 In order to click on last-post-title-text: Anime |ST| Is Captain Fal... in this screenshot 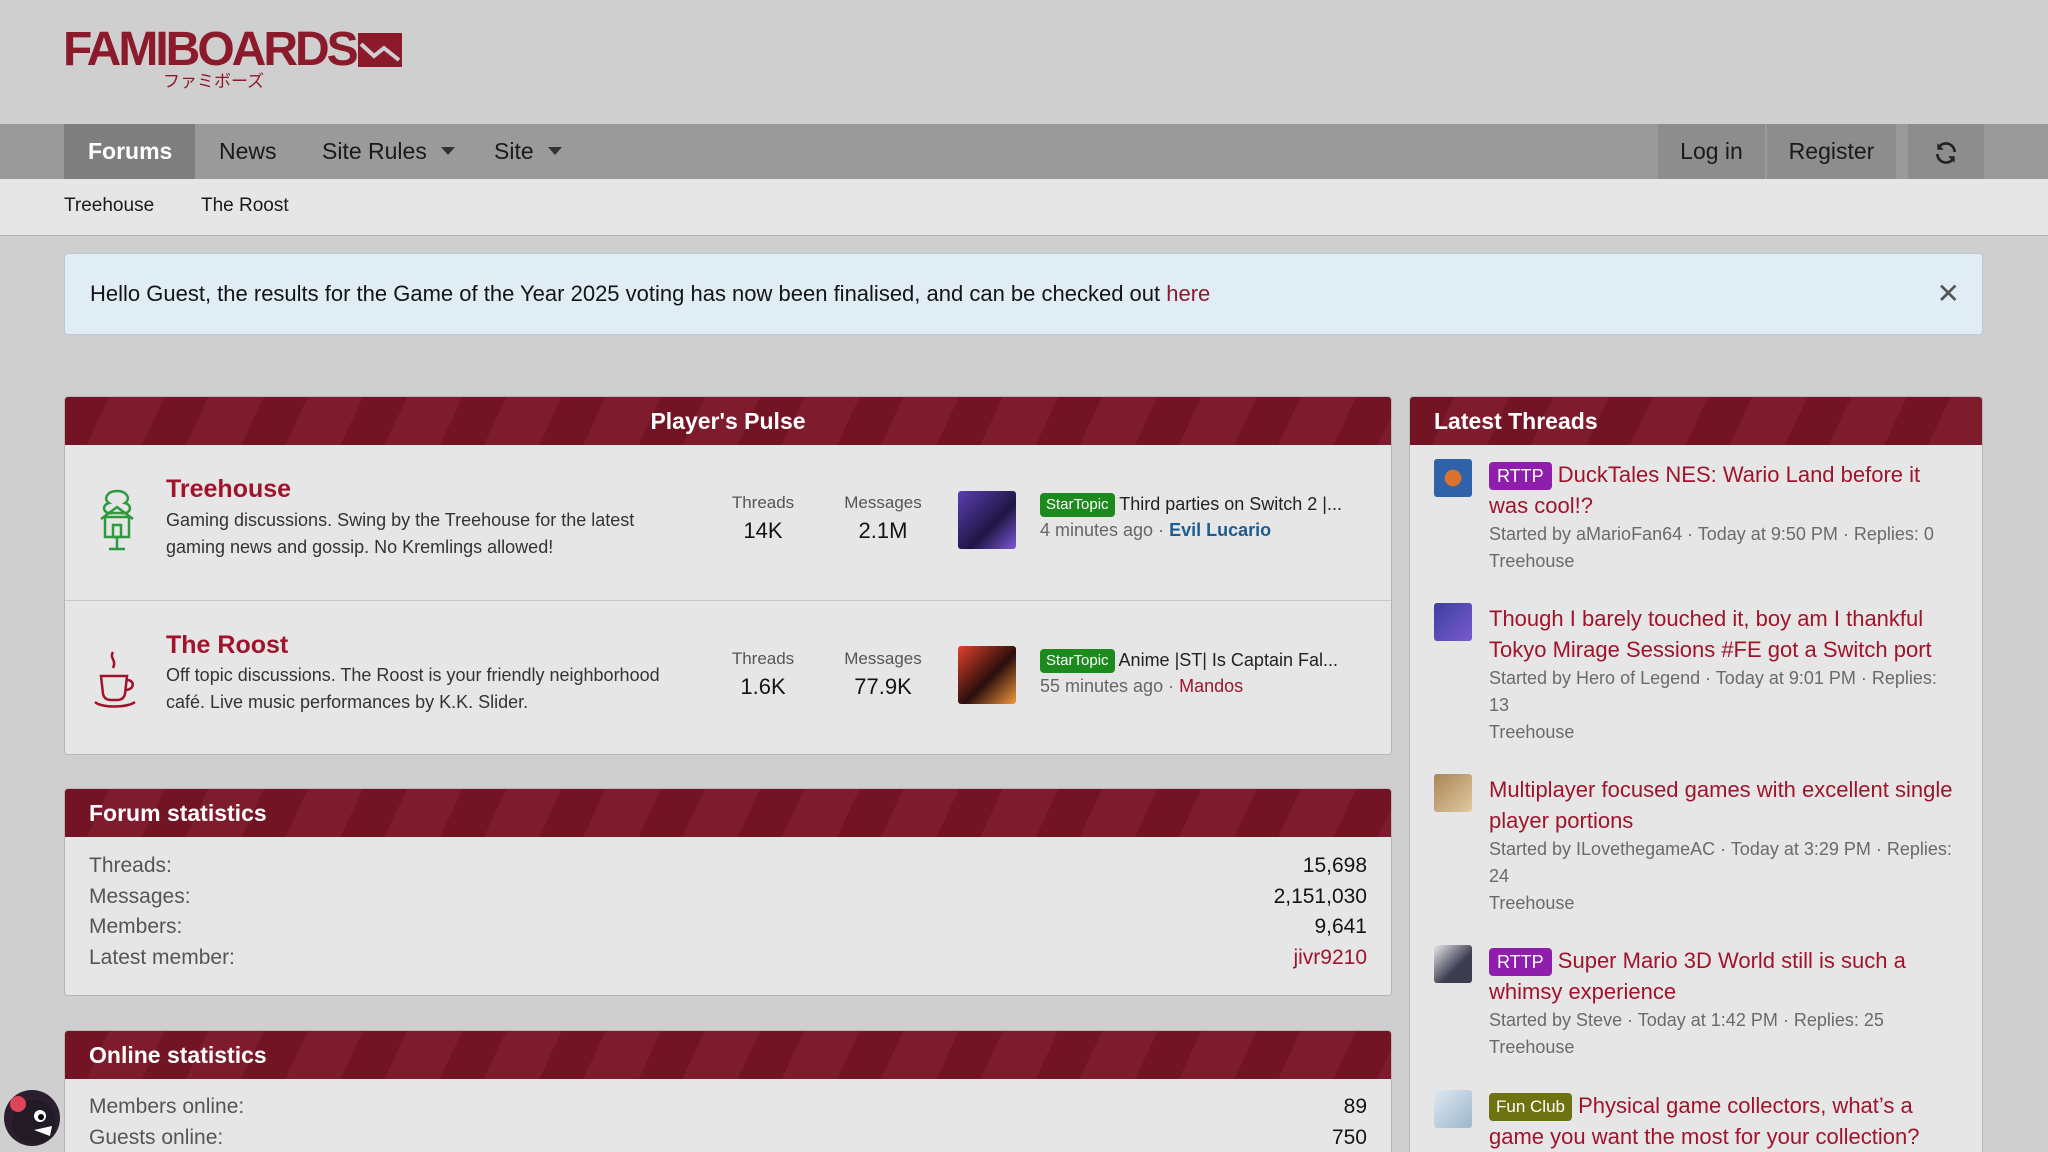, I will do `click(1228, 659)`.